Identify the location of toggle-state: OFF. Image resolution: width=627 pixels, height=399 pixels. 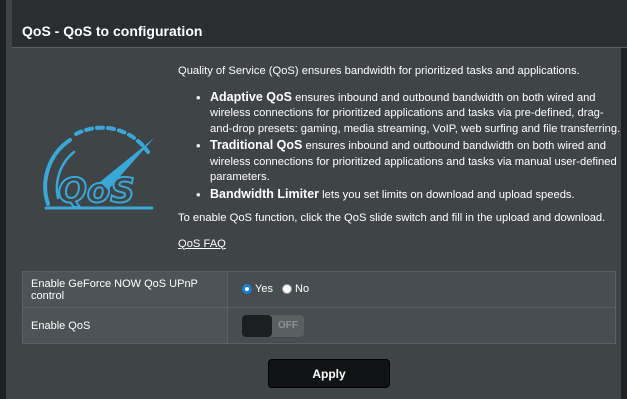
(288, 325).